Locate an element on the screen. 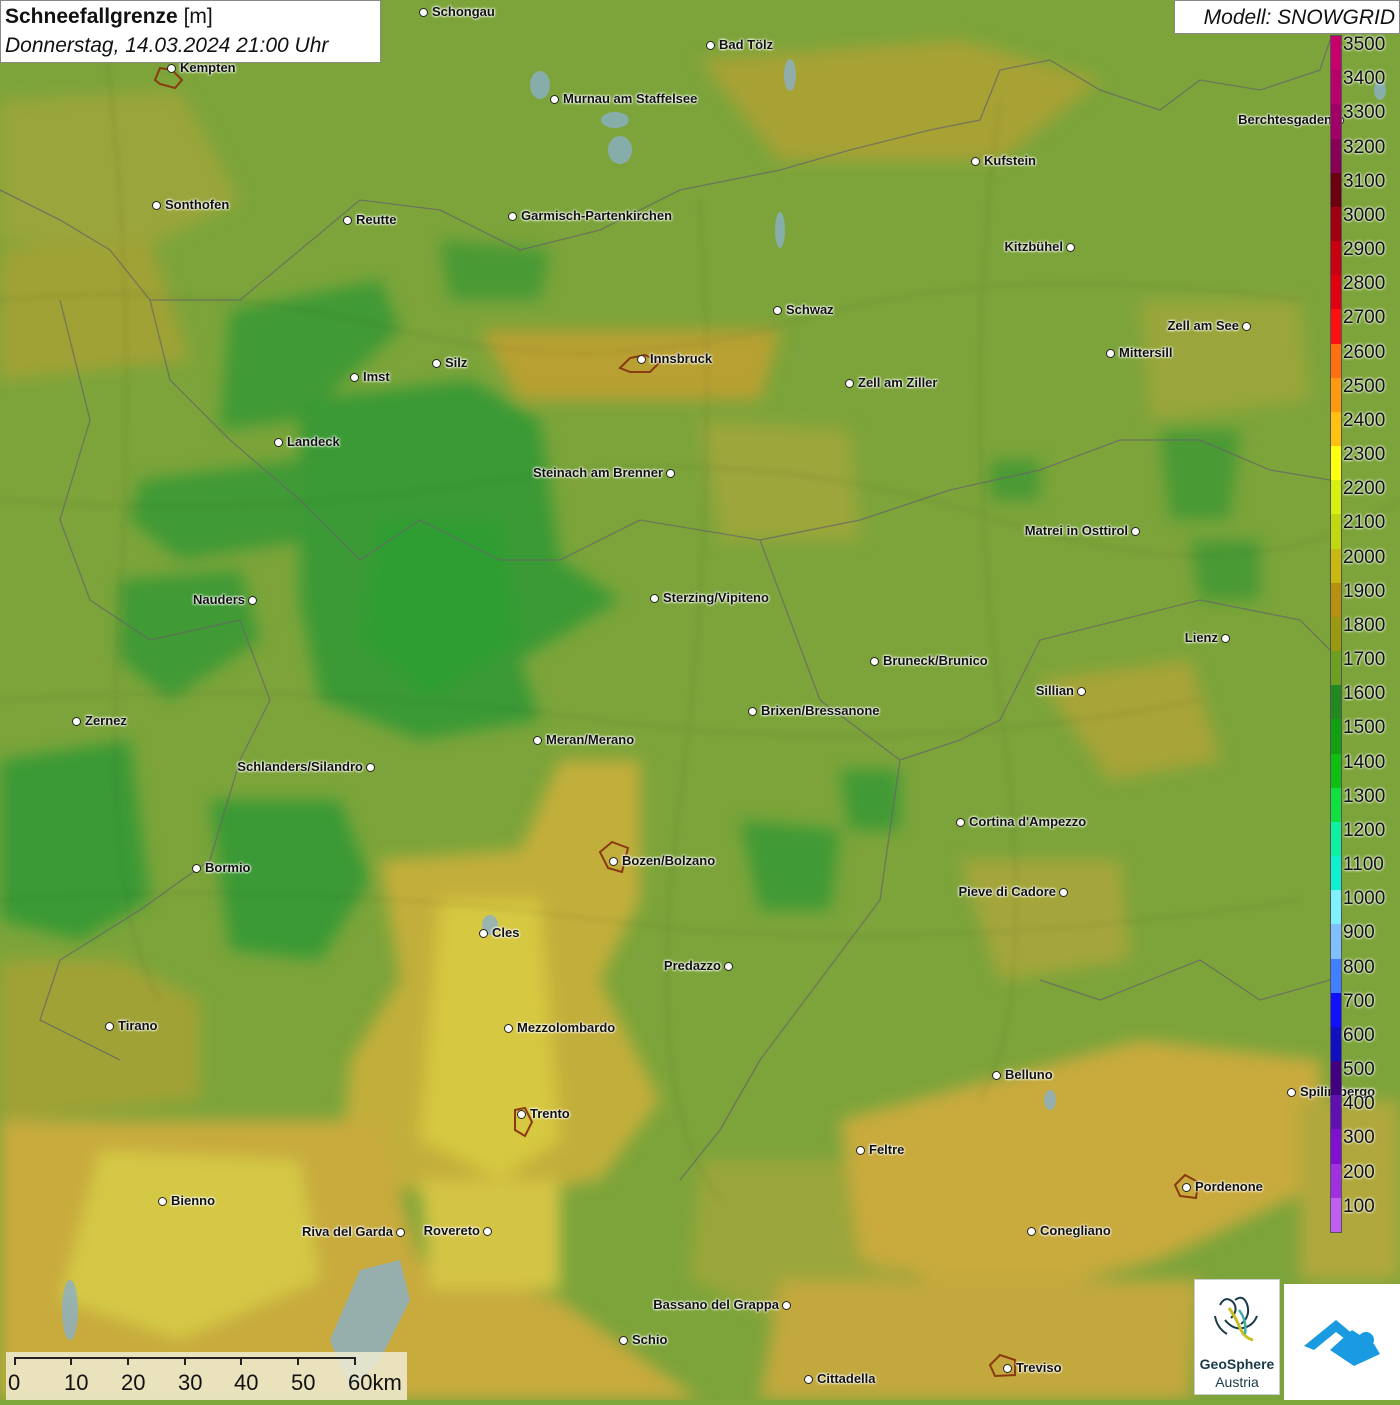 This screenshot has height=1405, width=1400. city-label: Sterzing/Vipiteno is located at coordinates (716, 597).